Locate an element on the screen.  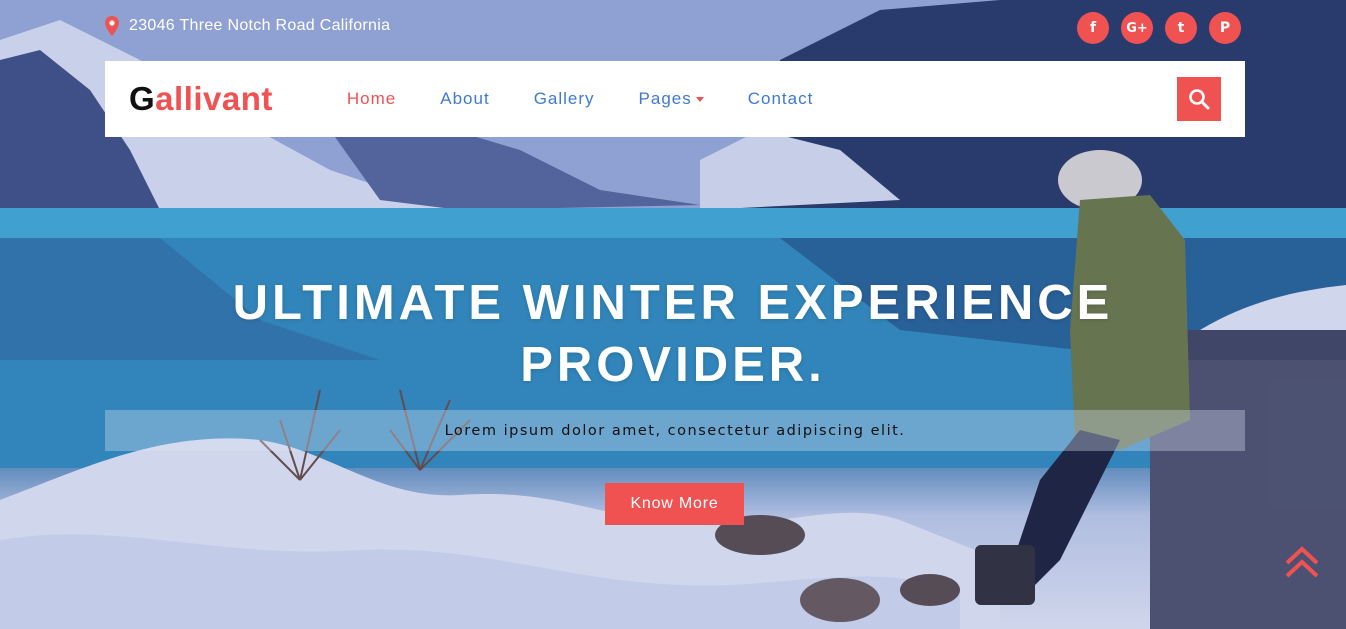
search-icon is located at coordinates (1199, 99).